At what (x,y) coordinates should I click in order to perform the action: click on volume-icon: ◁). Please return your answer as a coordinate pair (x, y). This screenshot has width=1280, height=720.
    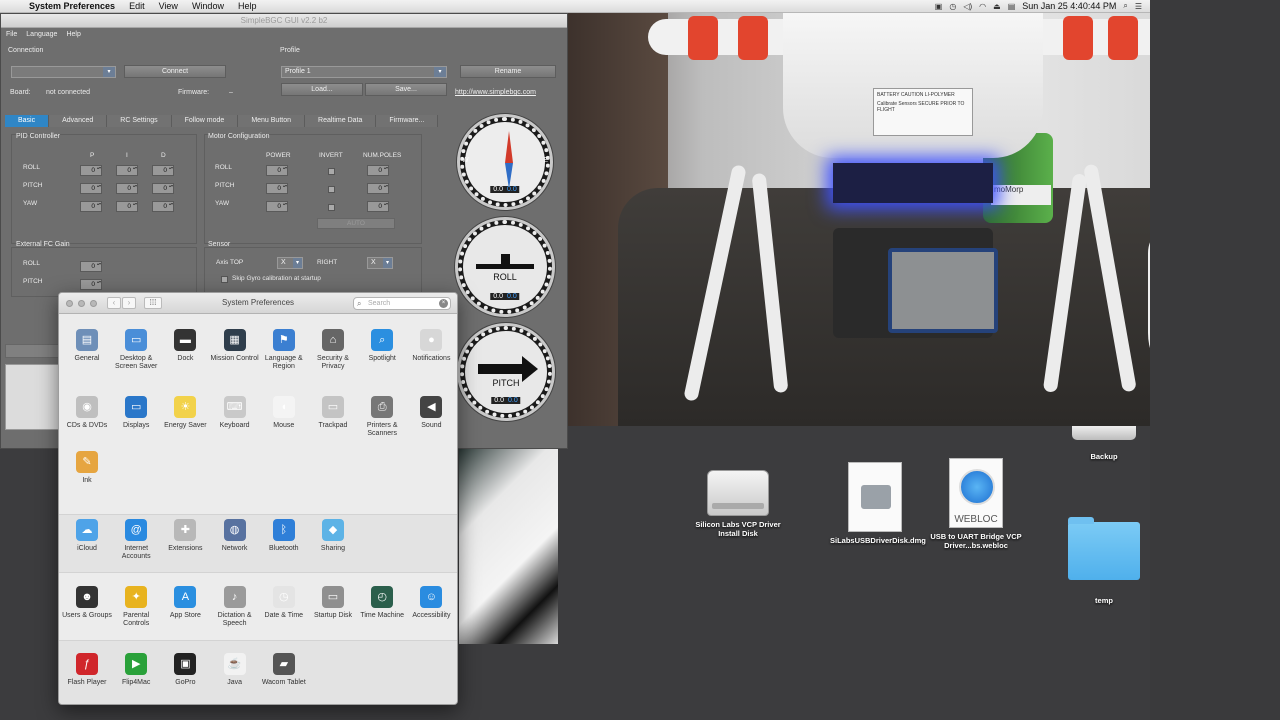
    Looking at the image, I should click on (967, 6).